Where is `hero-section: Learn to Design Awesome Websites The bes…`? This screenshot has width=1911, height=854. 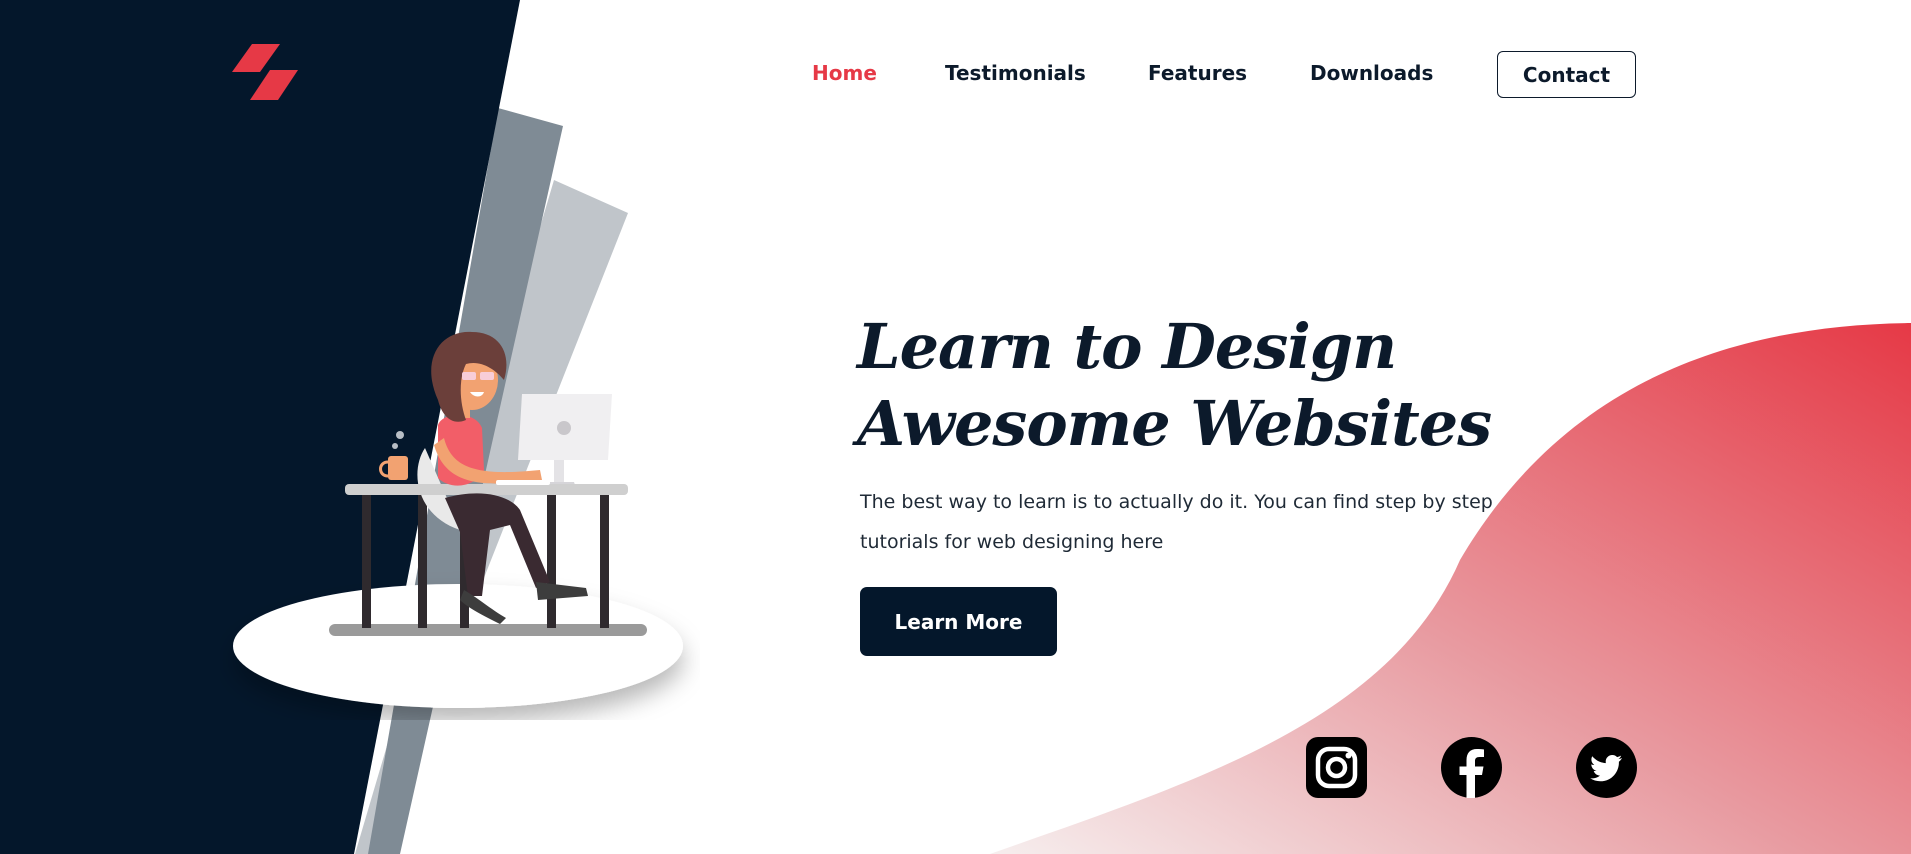
hero-section: Learn to Design Awesome Websites The bes… is located at coordinates (1217, 435).